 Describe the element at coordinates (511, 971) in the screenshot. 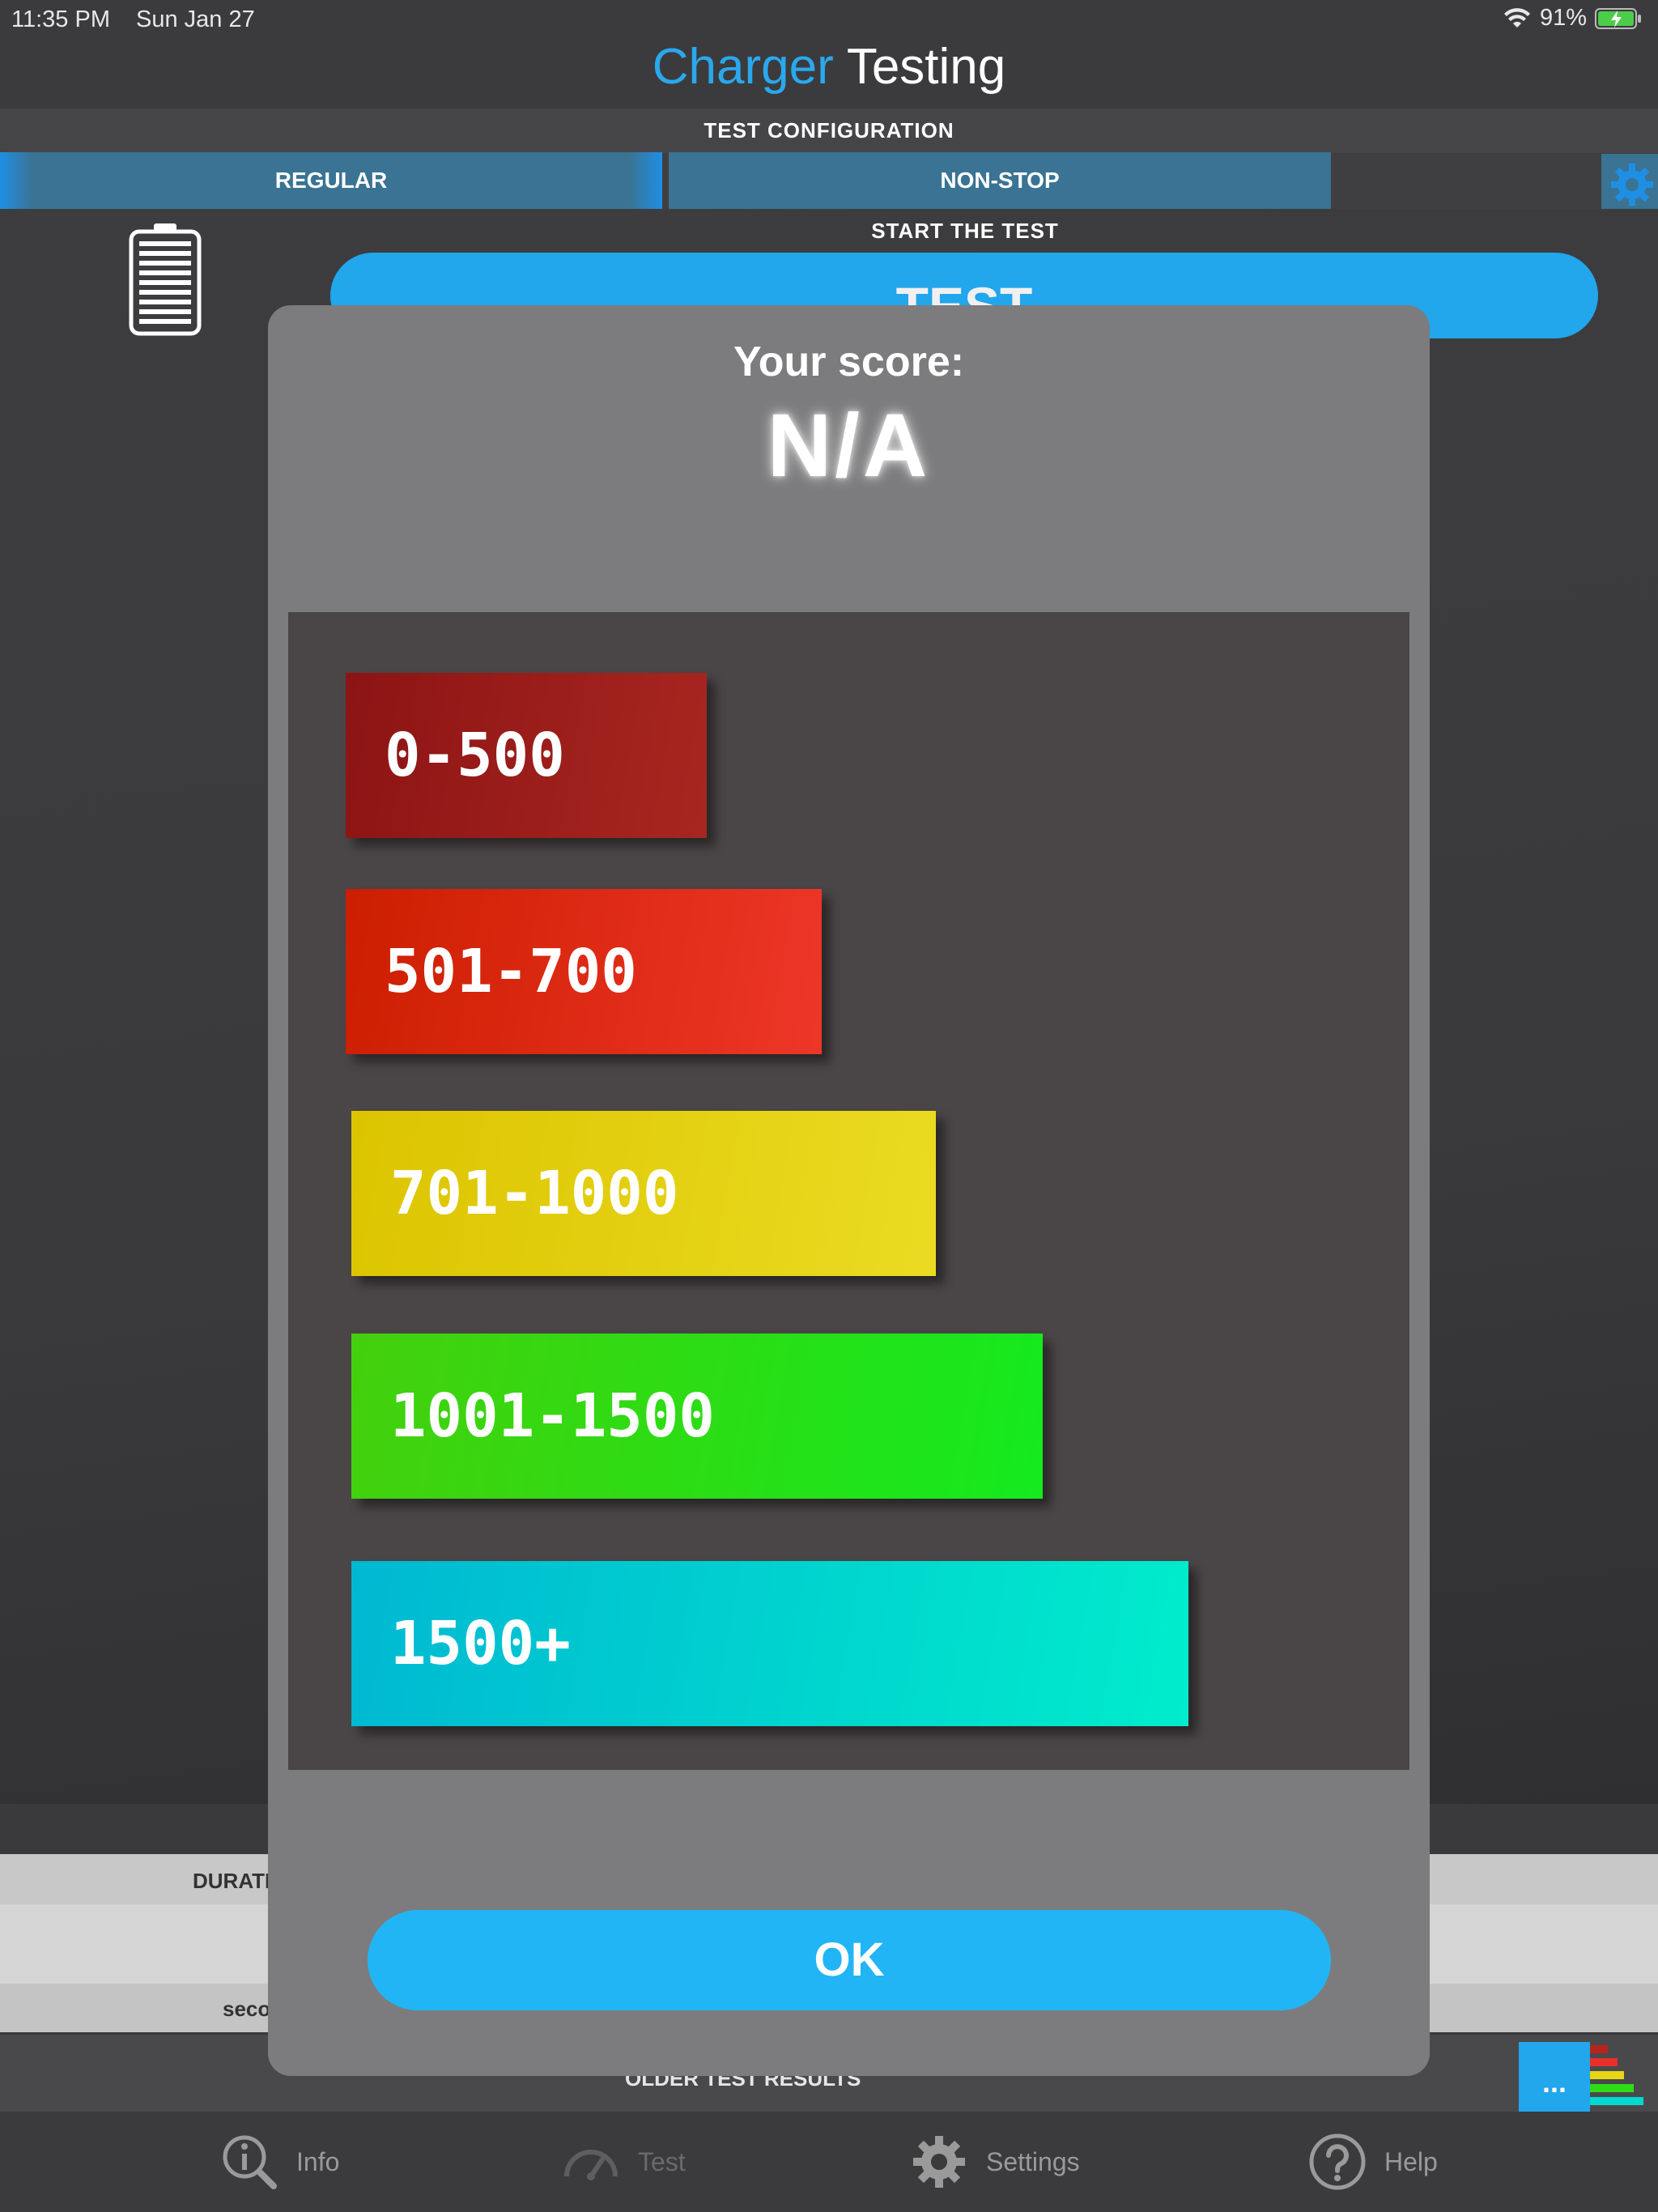

I see `score-band-label: 501-700` at that location.